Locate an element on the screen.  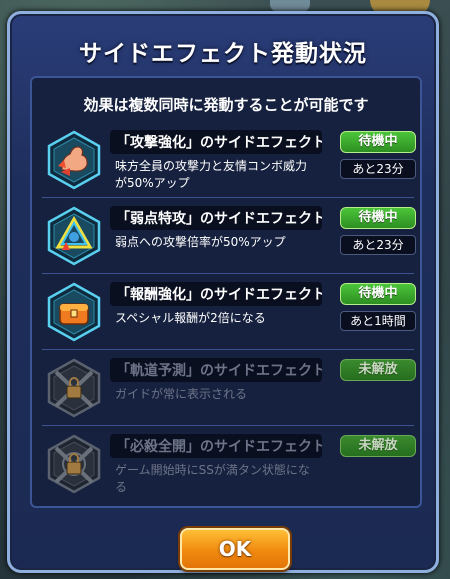
dialog-title: サイドエフェクト発動状況 is located at coordinates (223, 54).